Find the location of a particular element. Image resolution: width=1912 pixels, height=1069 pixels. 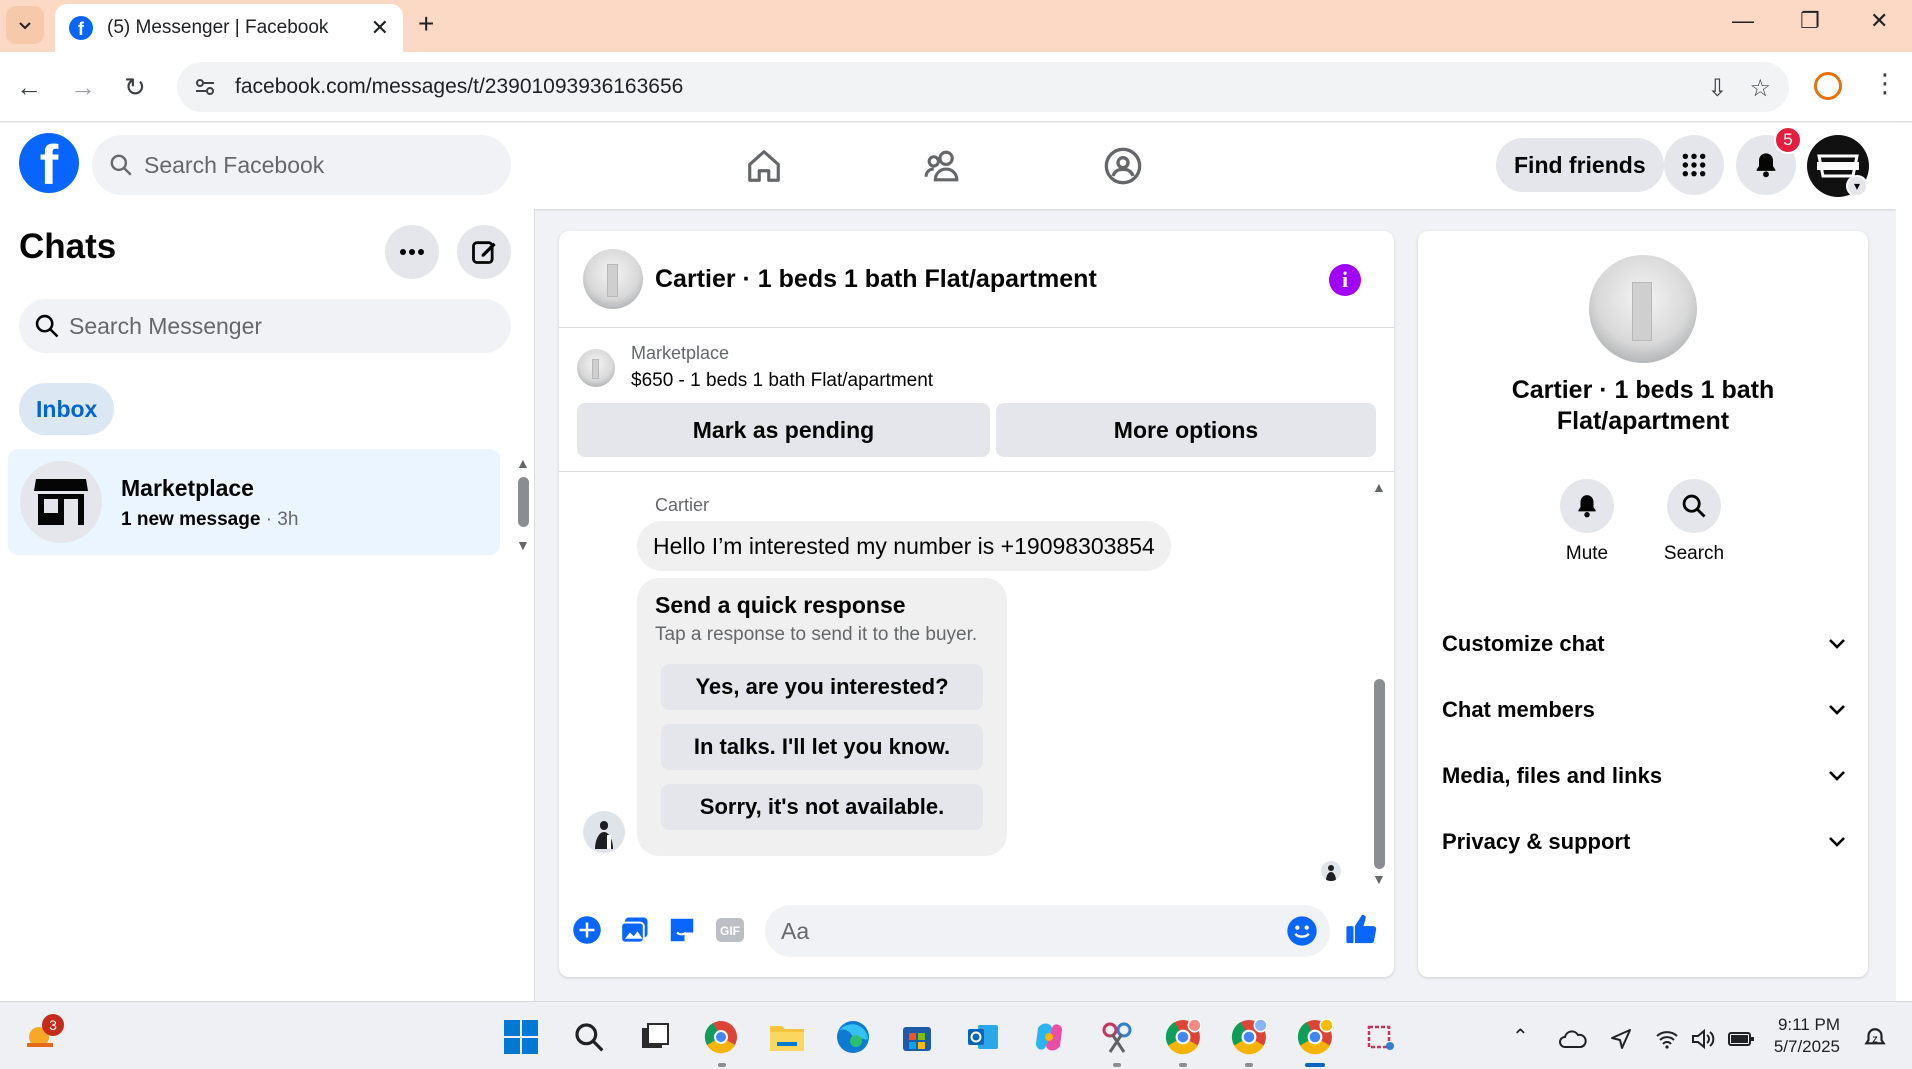

storefront-icon is located at coordinates (61, 502).